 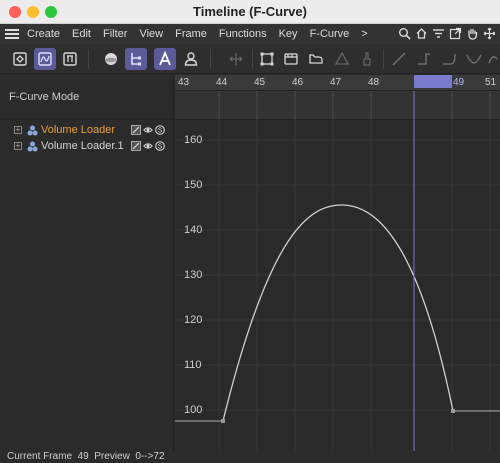 I want to click on pan-hand-icon, so click(x=472, y=33).